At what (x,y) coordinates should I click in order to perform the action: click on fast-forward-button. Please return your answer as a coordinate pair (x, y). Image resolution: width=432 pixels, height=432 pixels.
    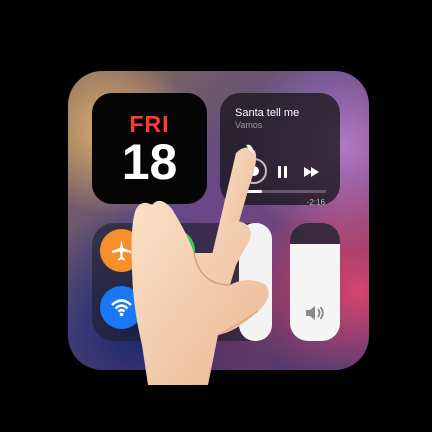
    Looking at the image, I should click on (312, 172).